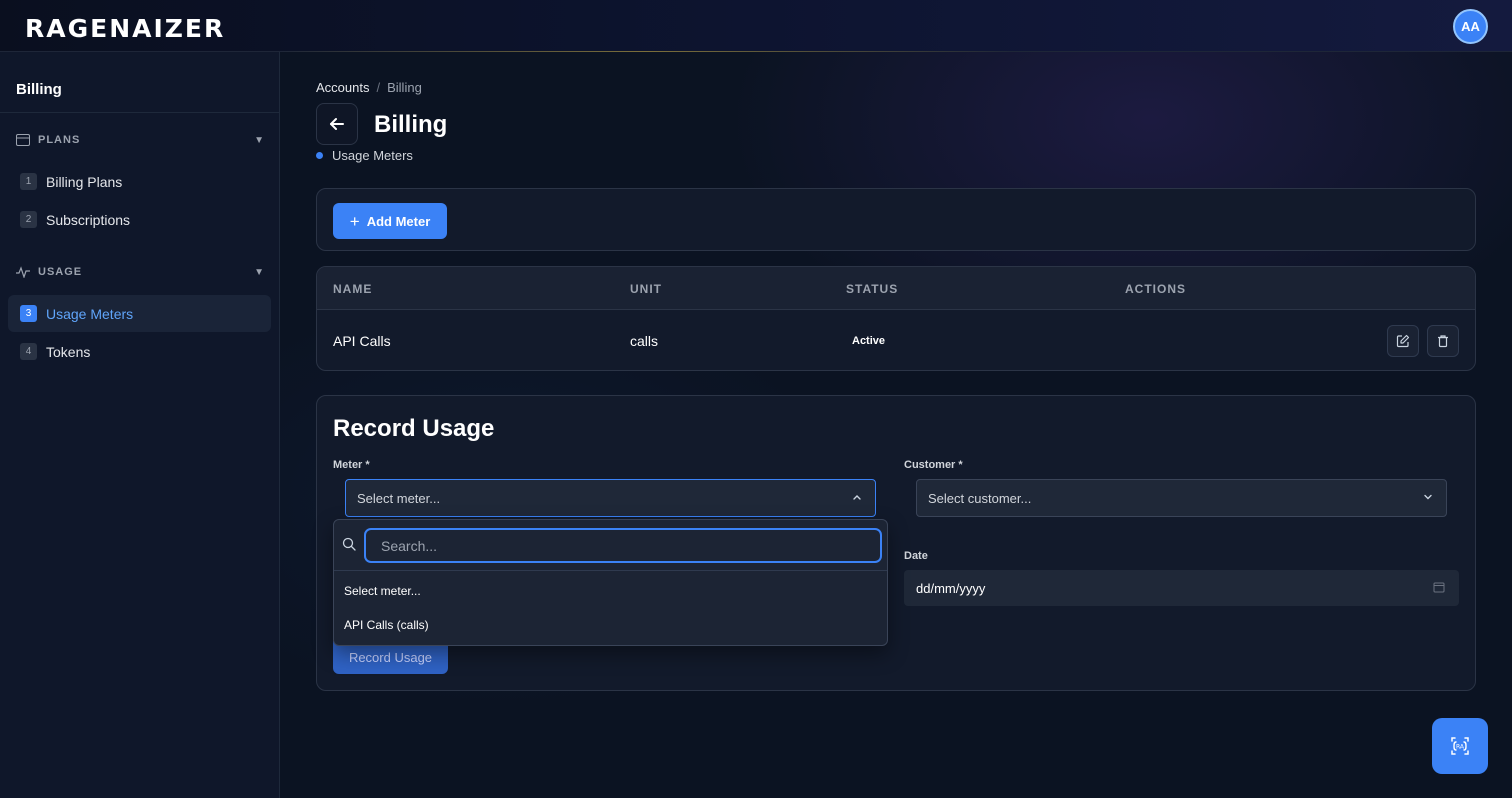  I want to click on column-header-actions: ACTIONS, so click(1155, 289).